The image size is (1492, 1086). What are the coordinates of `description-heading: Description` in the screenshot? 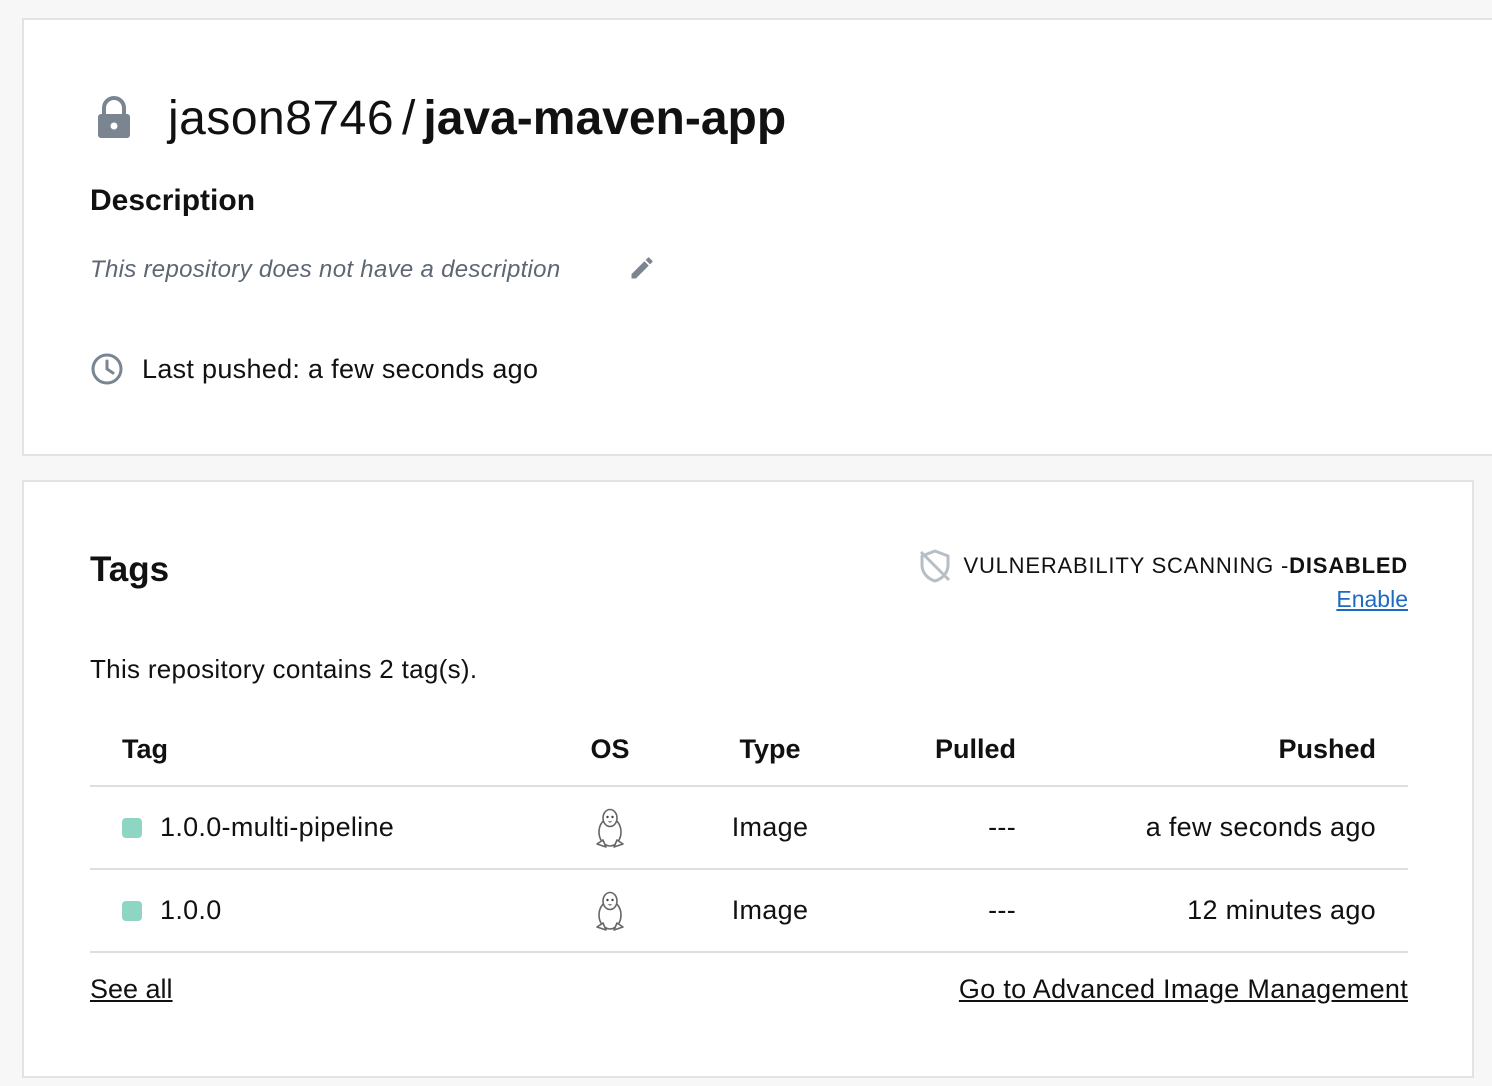 It's located at (173, 200).